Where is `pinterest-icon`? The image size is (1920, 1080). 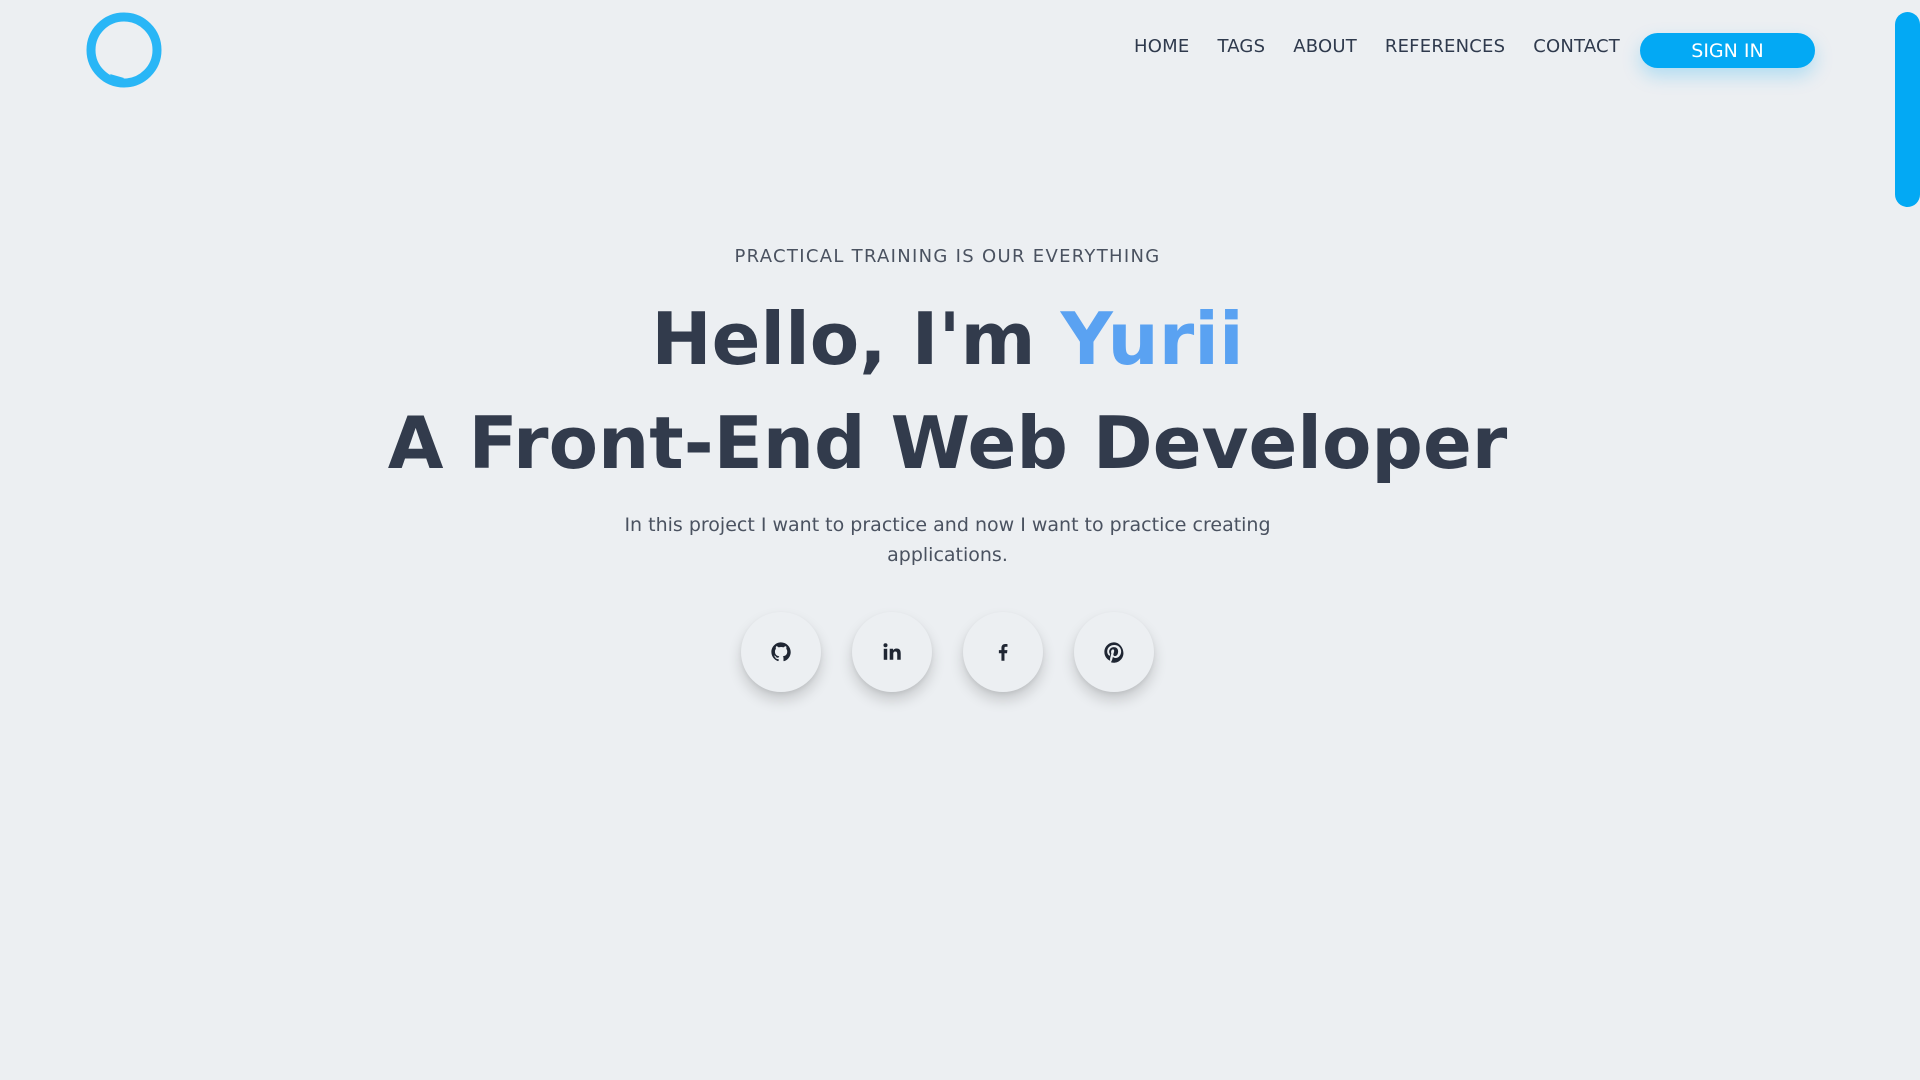 pinterest-icon is located at coordinates (1114, 652).